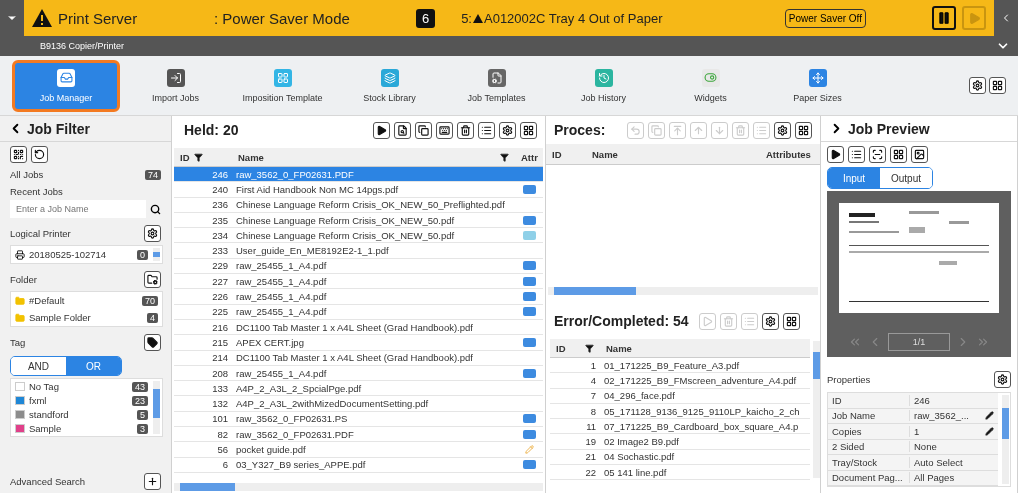 The width and height of the screenshot is (1018, 493). What do you see at coordinates (465, 130) in the screenshot?
I see `delete-button` at bounding box center [465, 130].